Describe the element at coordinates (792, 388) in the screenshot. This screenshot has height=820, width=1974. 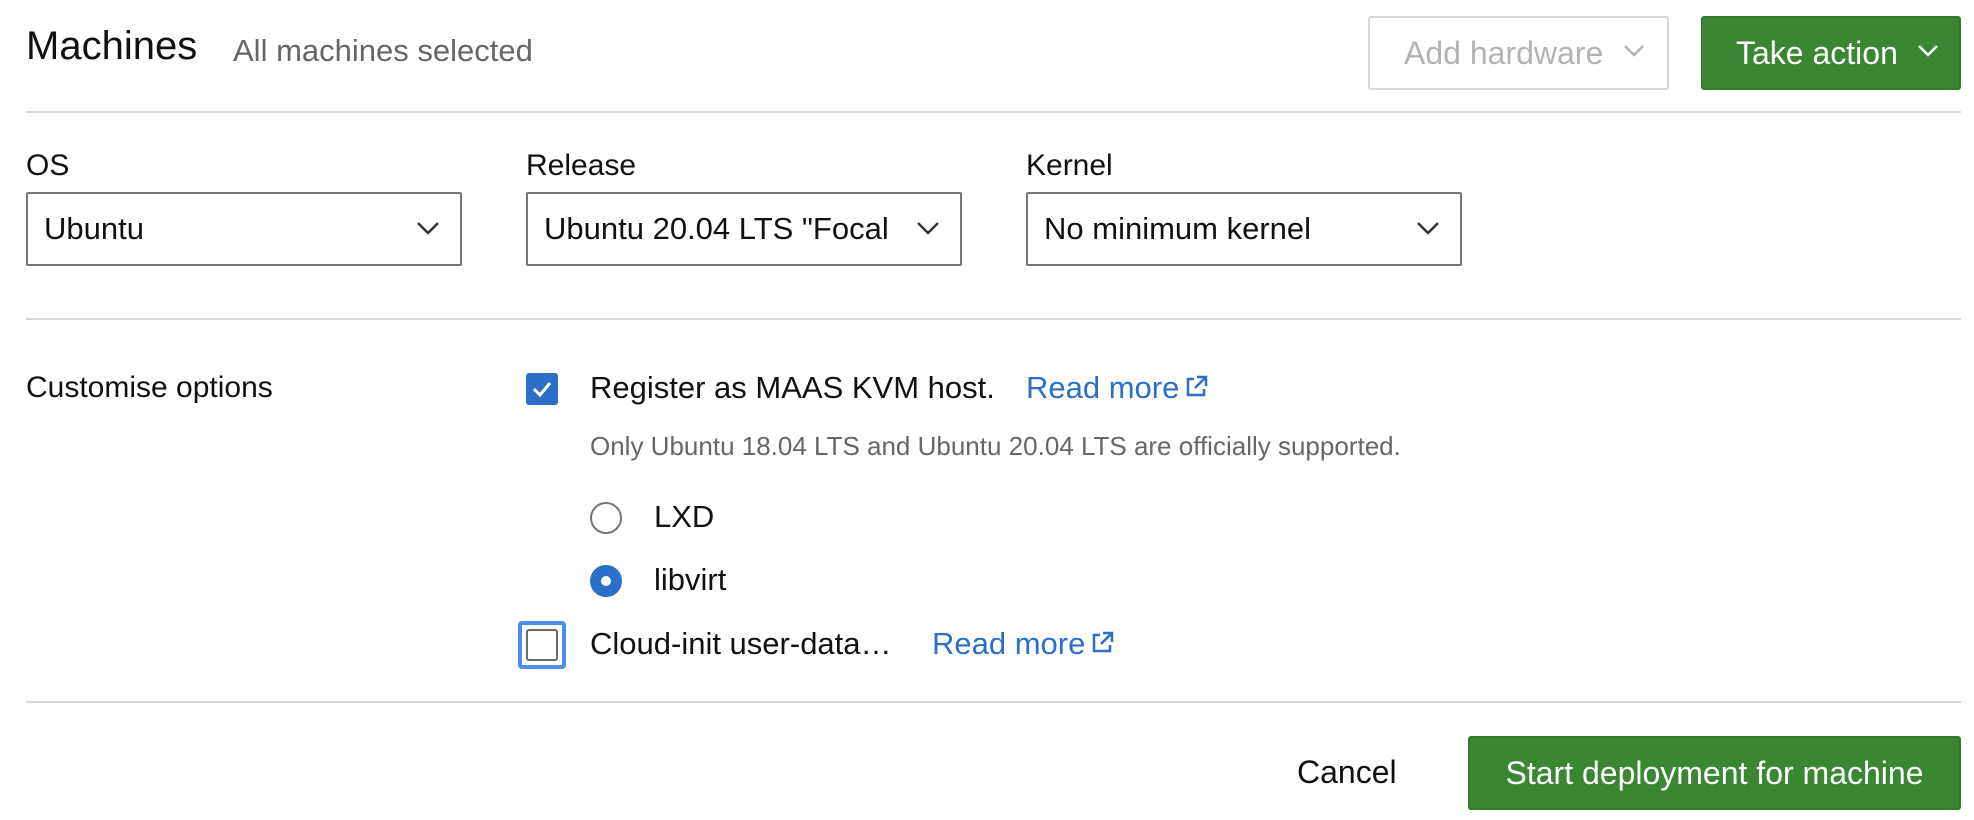
I see `register-kvm-label: Register as MAAS KVM host.` at that location.